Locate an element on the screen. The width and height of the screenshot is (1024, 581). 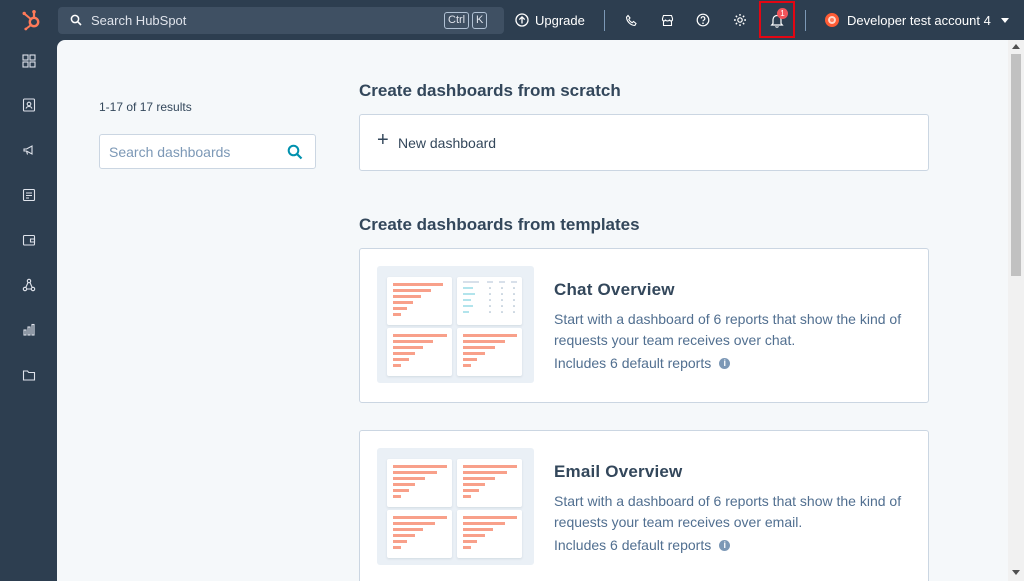
scrollbar-thumb is located at coordinates (1016, 165).